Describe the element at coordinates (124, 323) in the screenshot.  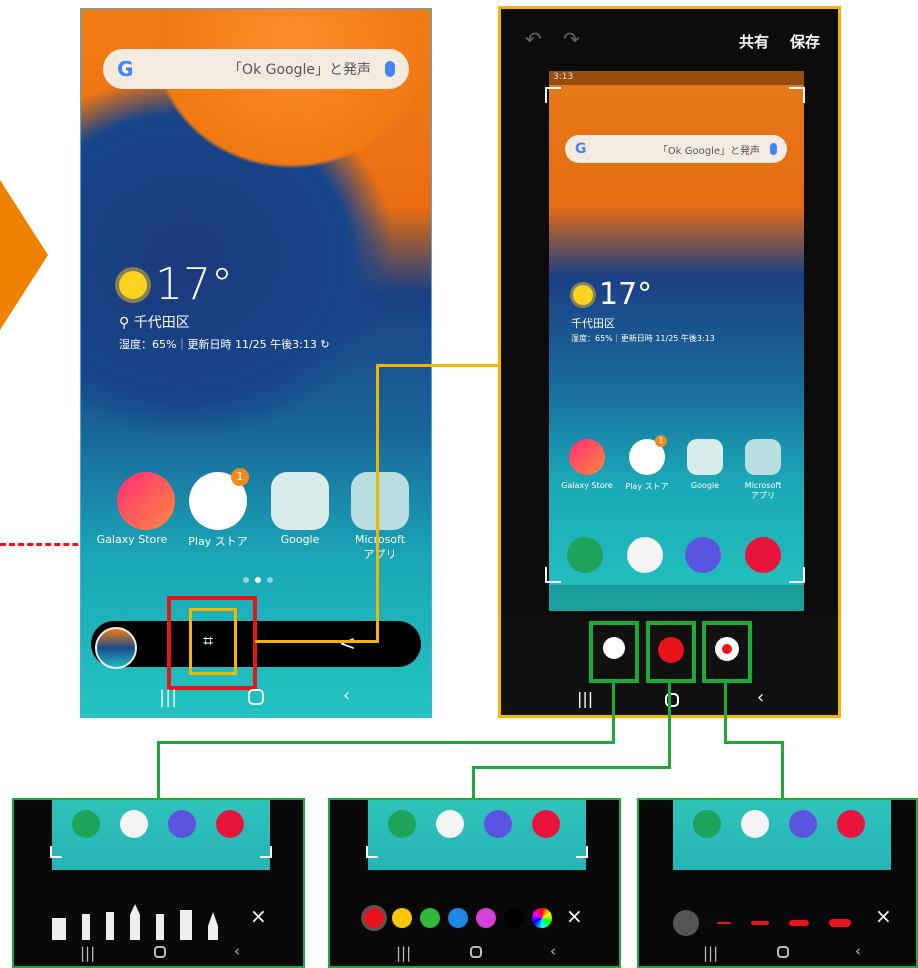
I see `location-pin-icon: ⚲` at that location.